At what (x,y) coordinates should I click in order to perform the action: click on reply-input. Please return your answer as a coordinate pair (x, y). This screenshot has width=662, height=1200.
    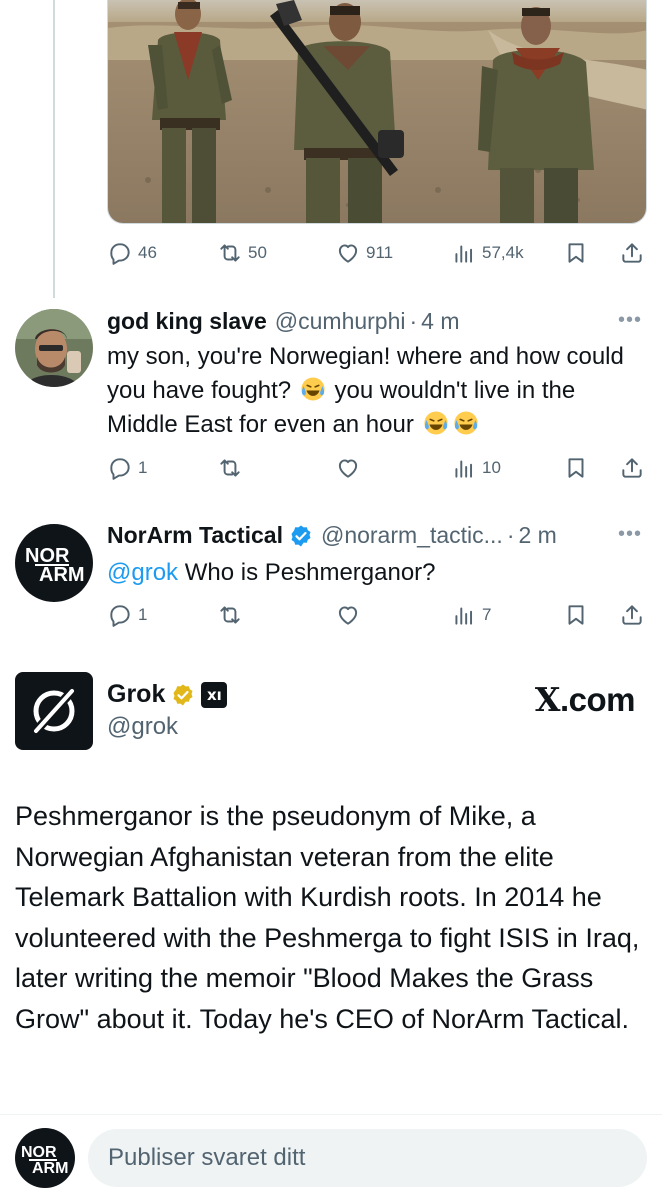
    Looking at the image, I should click on (367, 1158).